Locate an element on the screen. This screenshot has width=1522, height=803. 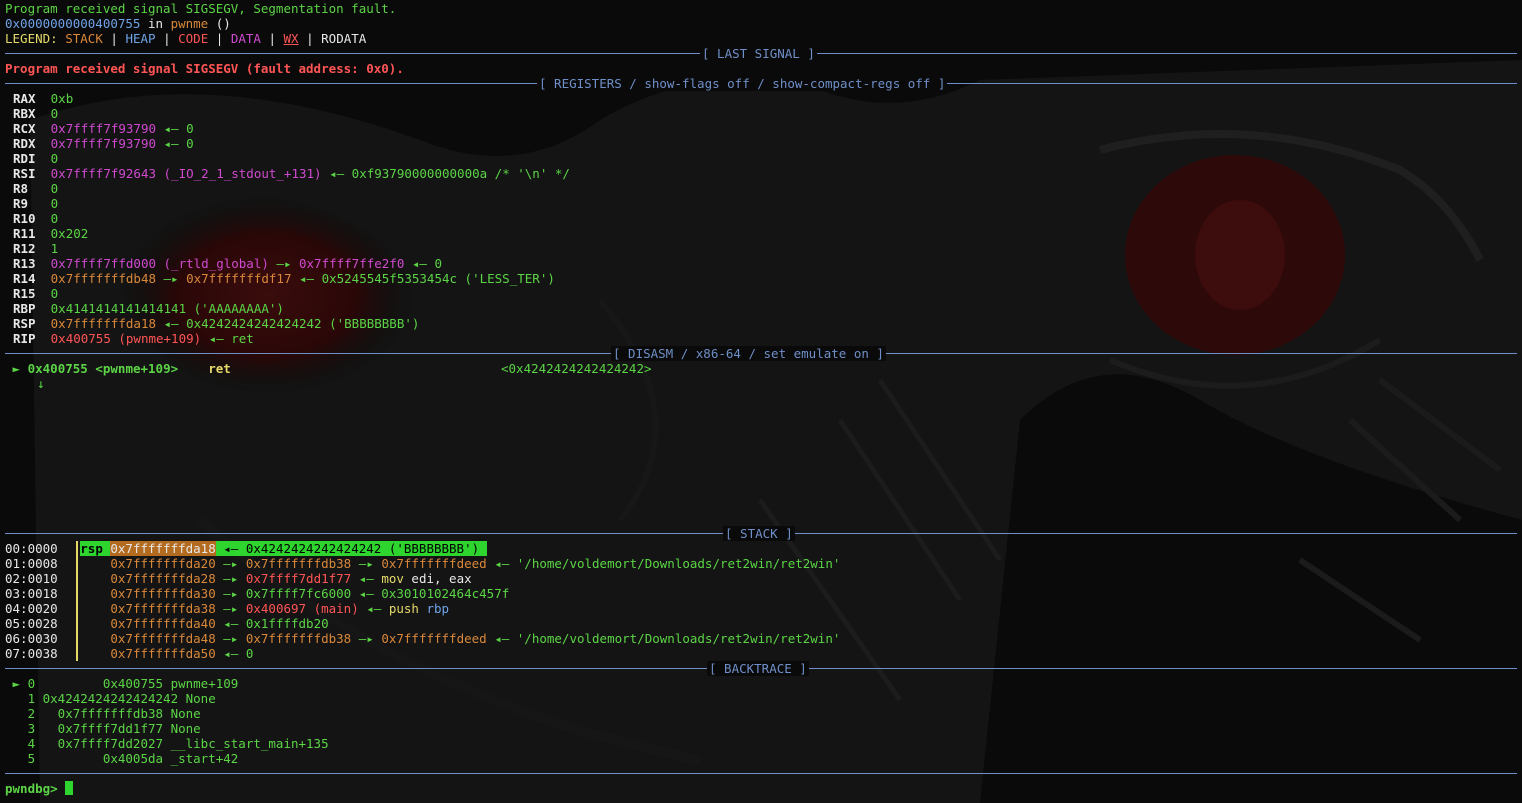
stack-address: 0x7fffffffda40 is located at coordinates (163, 623).